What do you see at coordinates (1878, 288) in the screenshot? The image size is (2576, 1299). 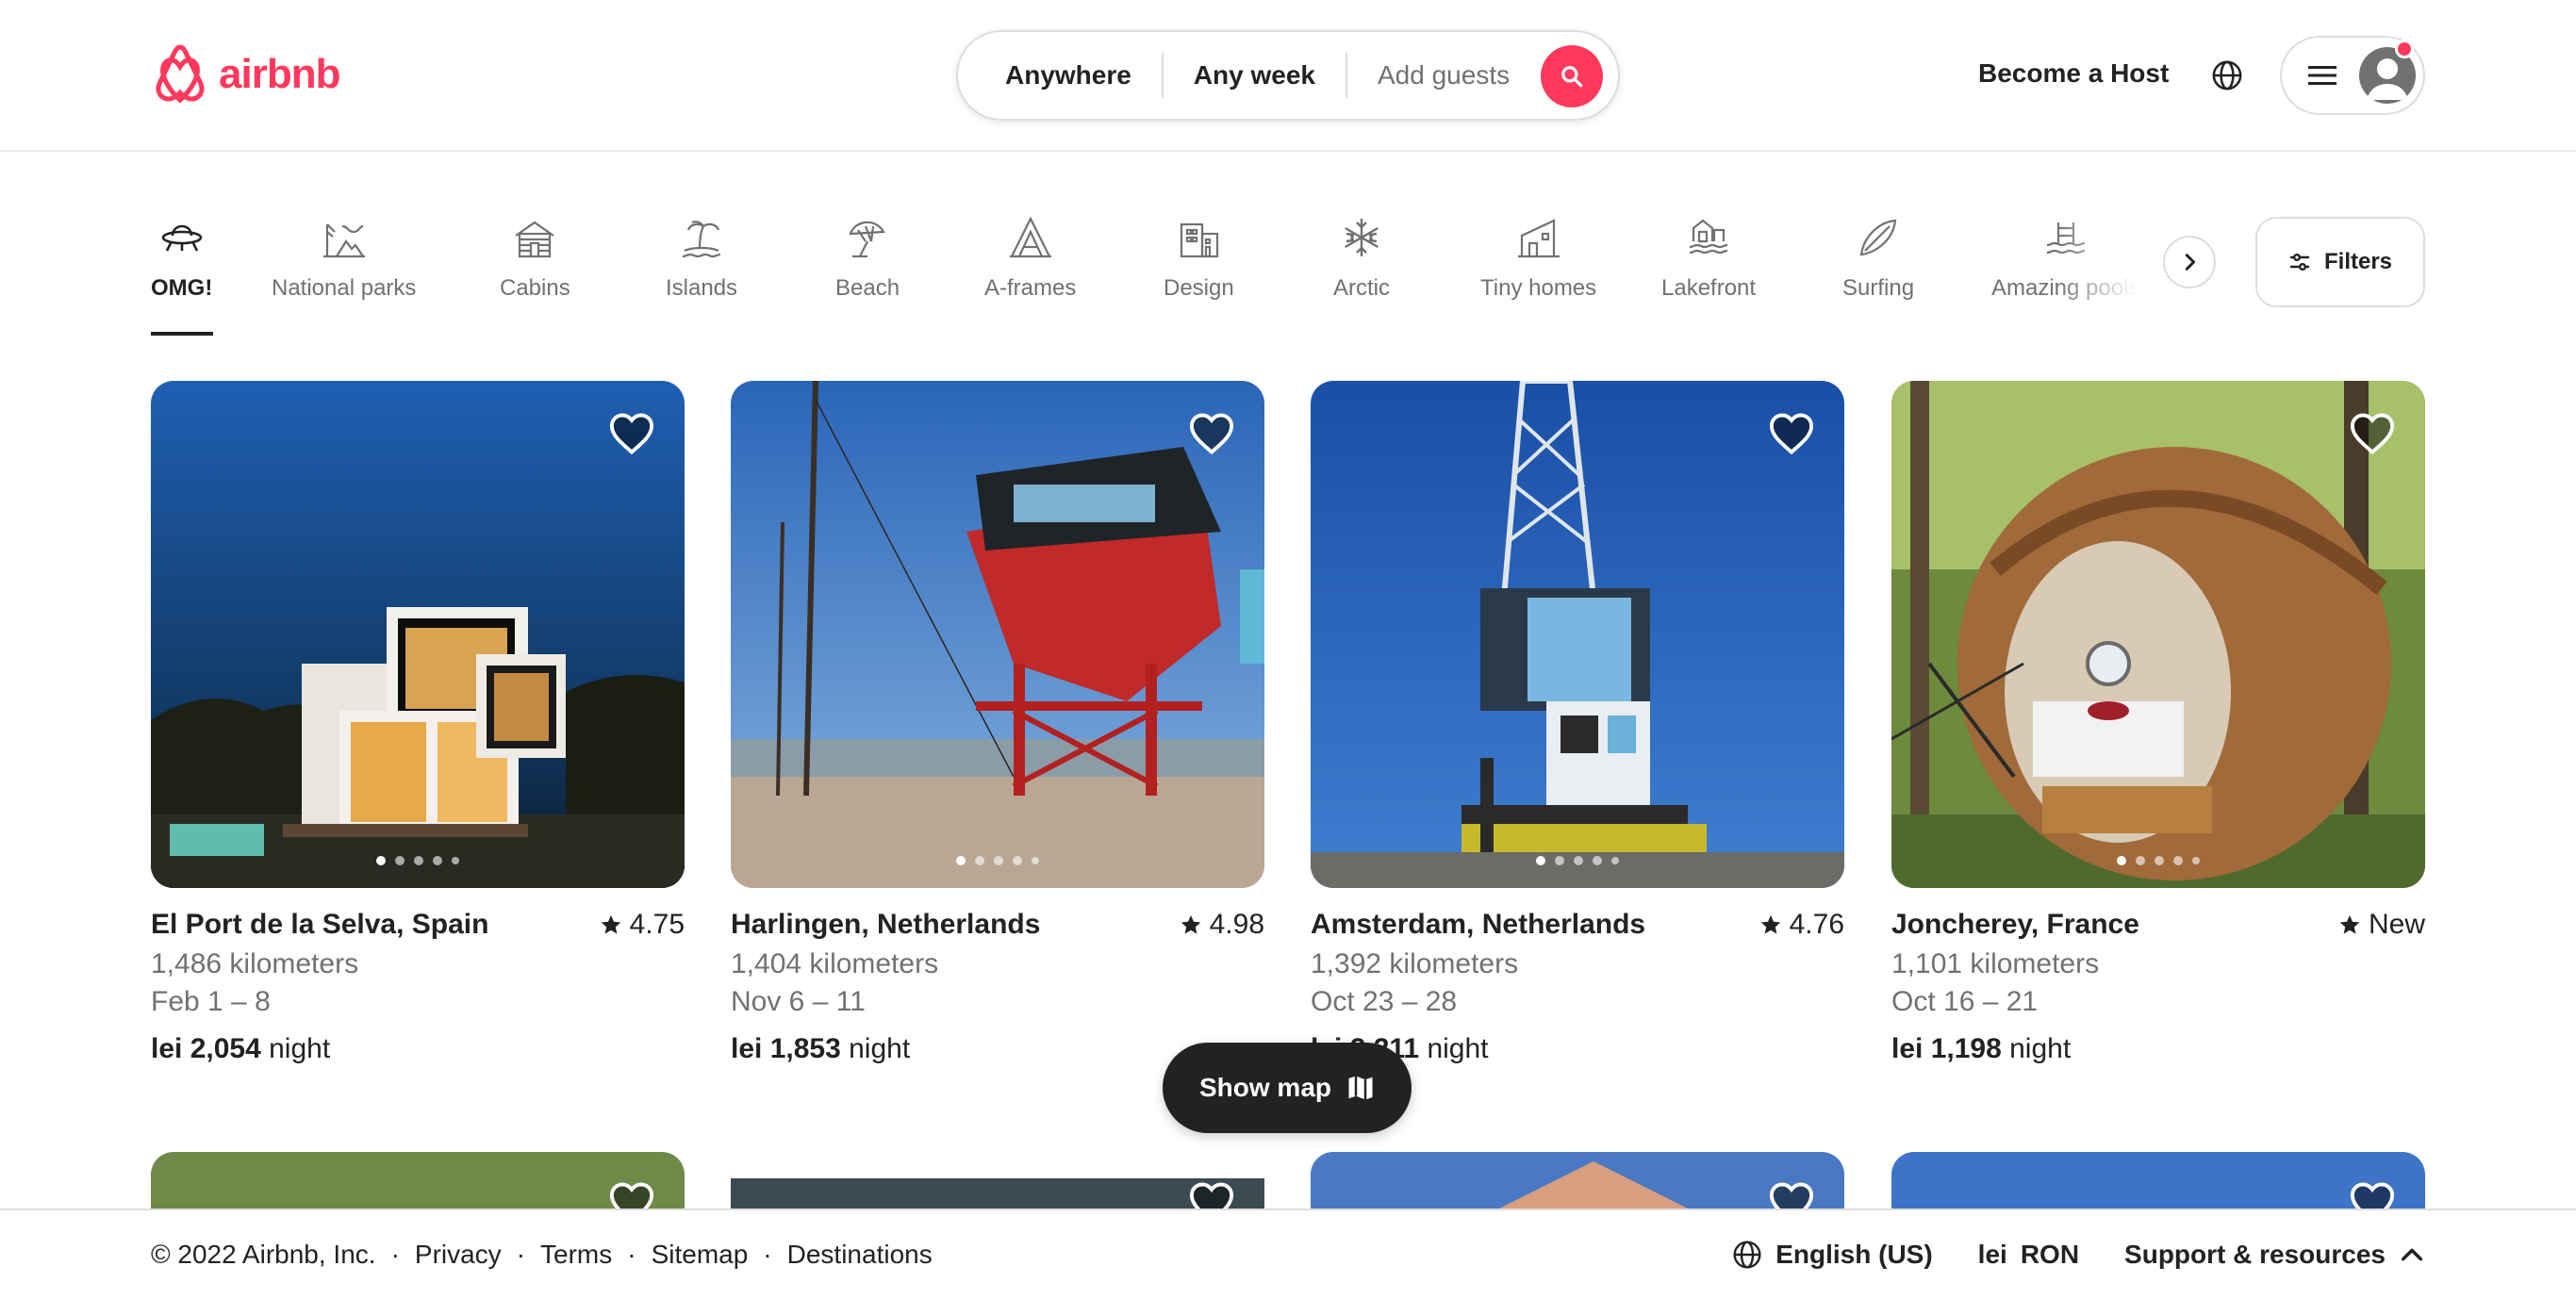 I see `category-label: Surfing` at bounding box center [1878, 288].